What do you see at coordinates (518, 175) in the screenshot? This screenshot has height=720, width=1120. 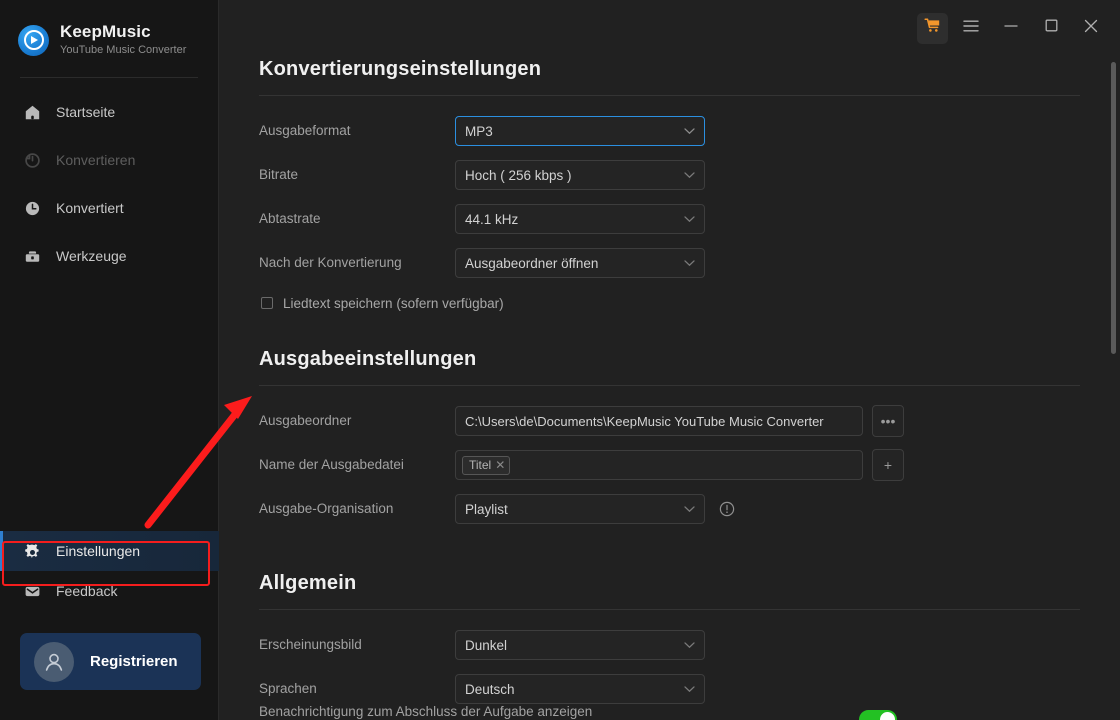 I see `select-value: Hoch ( 256 kbps )` at bounding box center [518, 175].